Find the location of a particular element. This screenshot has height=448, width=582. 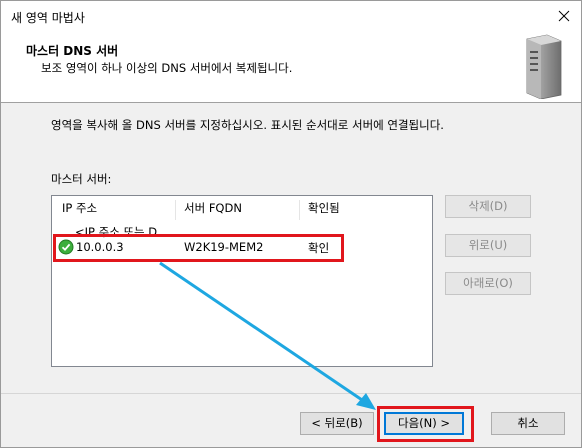

close-icon is located at coordinates (564, 16).